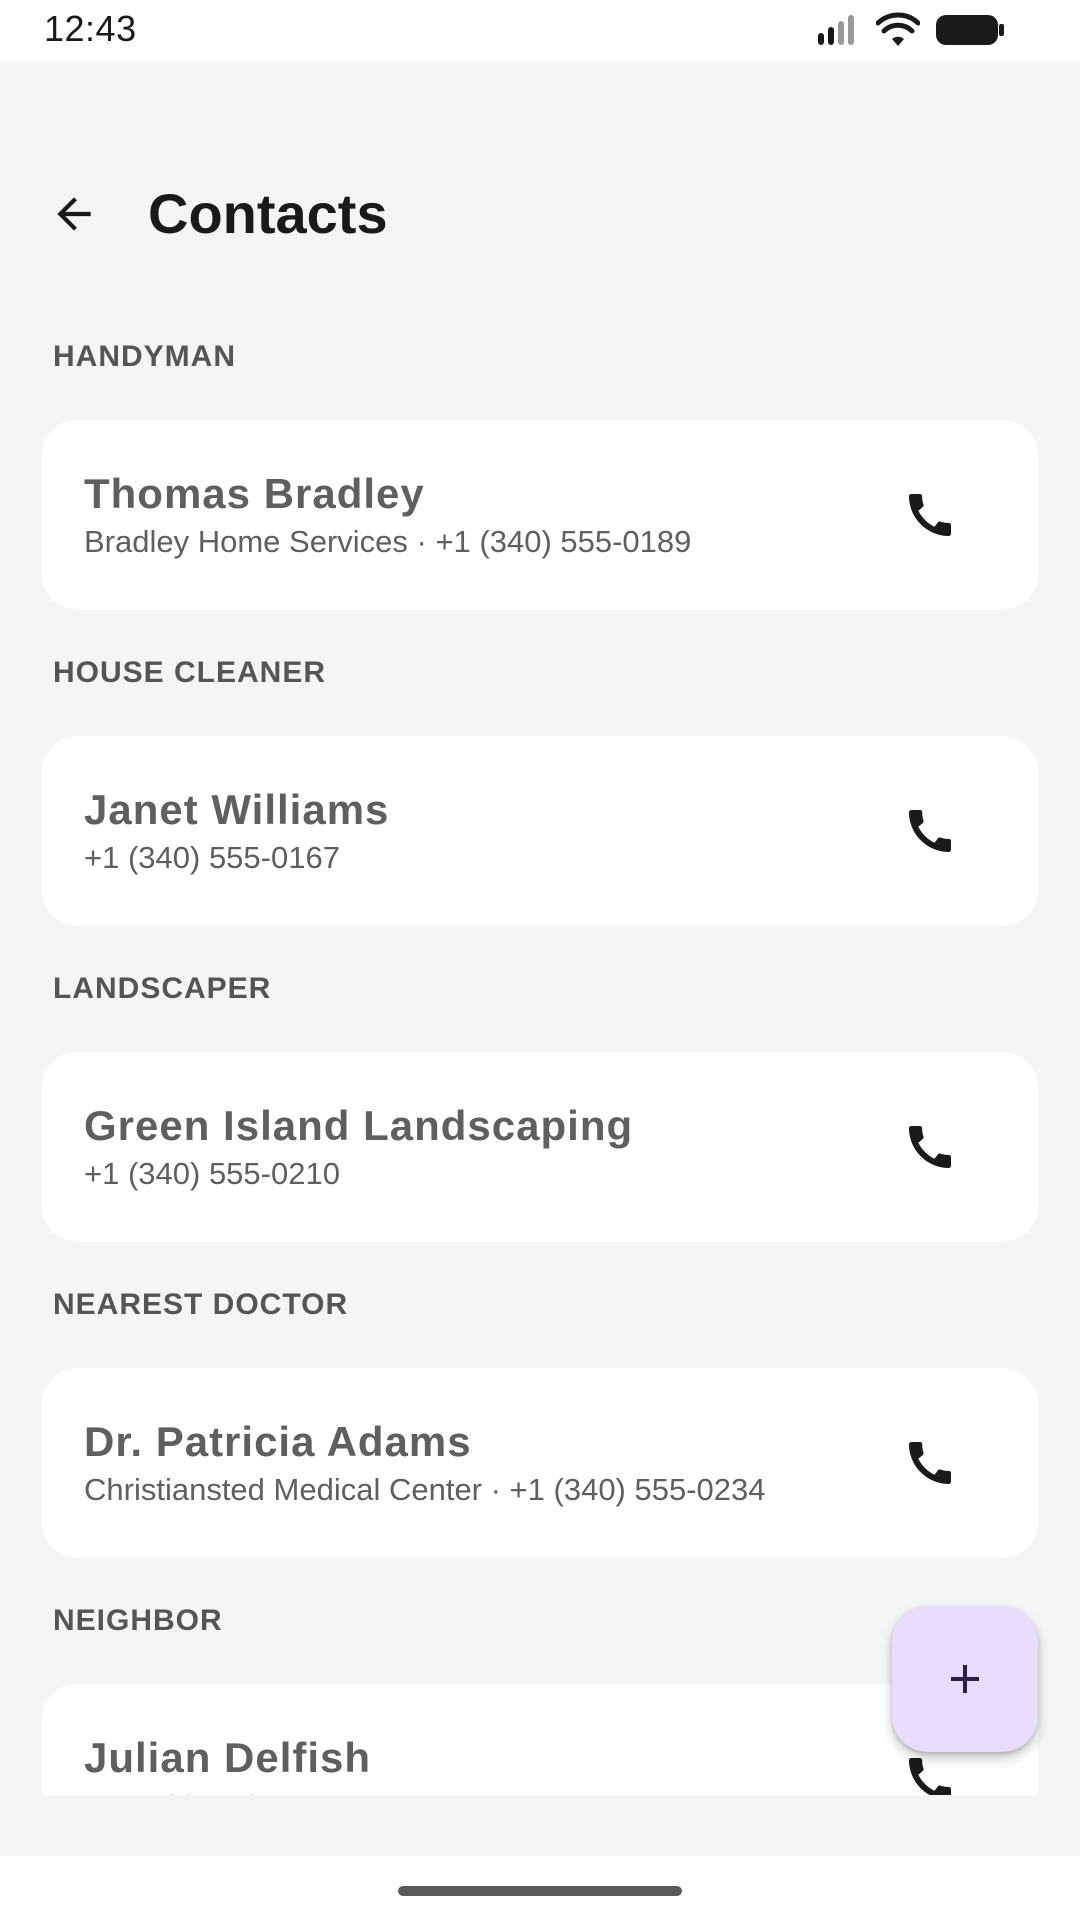 The width and height of the screenshot is (1080, 1920). I want to click on contact-detail: 555-123-4567, so click(180, 1791).